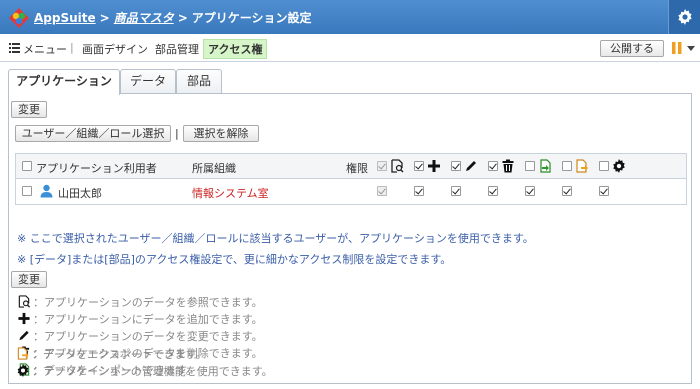 Image resolution: width=700 pixels, height=389 pixels. I want to click on appsuite-logo-icon, so click(19, 18).